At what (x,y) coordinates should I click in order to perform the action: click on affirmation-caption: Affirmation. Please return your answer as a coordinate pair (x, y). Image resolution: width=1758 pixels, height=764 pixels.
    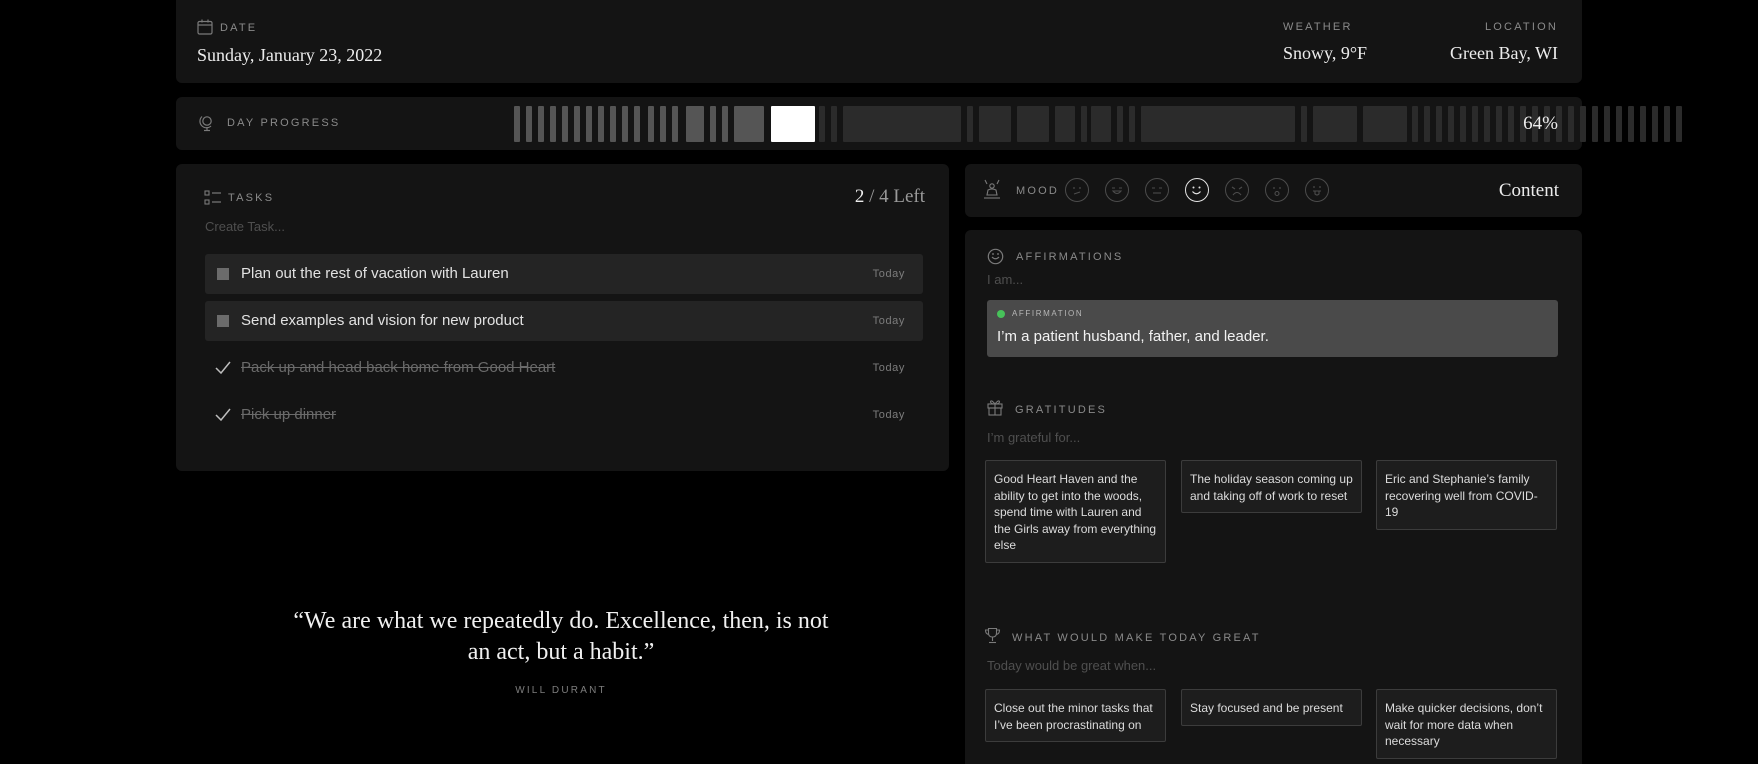
    Looking at the image, I should click on (1048, 313).